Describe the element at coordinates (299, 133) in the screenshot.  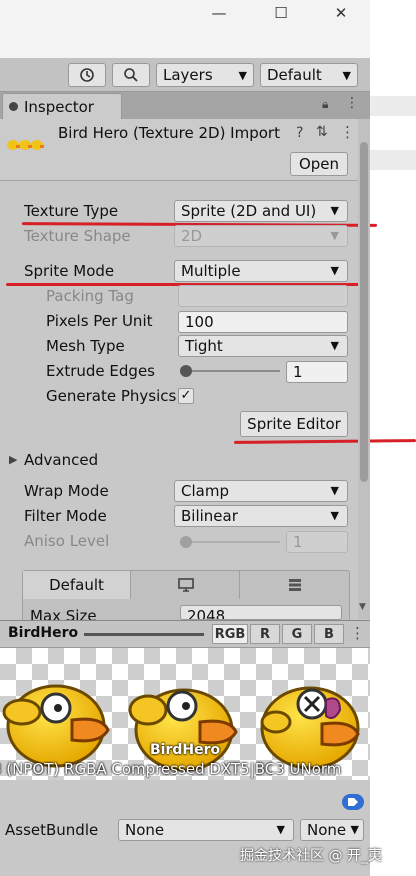
I see `help-icon: ?` at that location.